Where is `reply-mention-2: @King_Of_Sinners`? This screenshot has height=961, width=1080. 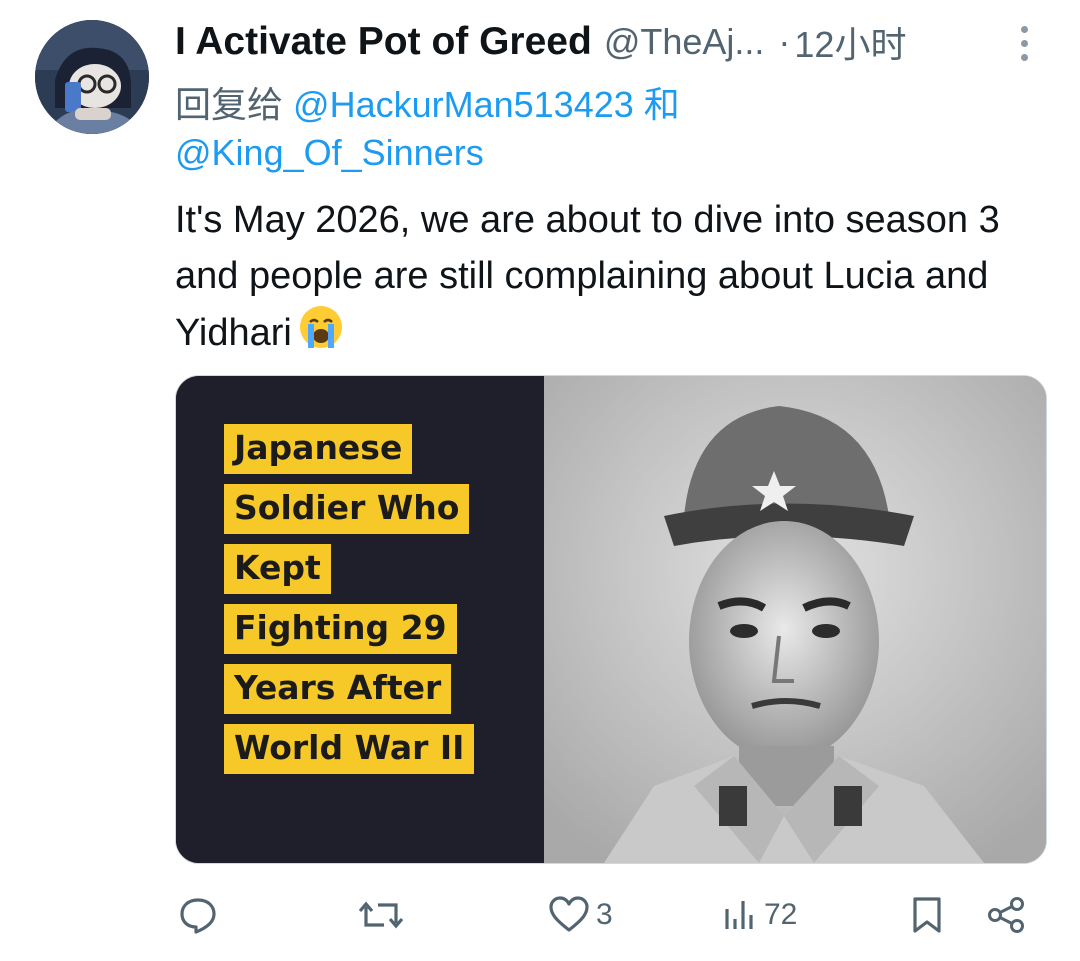
reply-mention-2: @King_Of_Sinners is located at coordinates (329, 153).